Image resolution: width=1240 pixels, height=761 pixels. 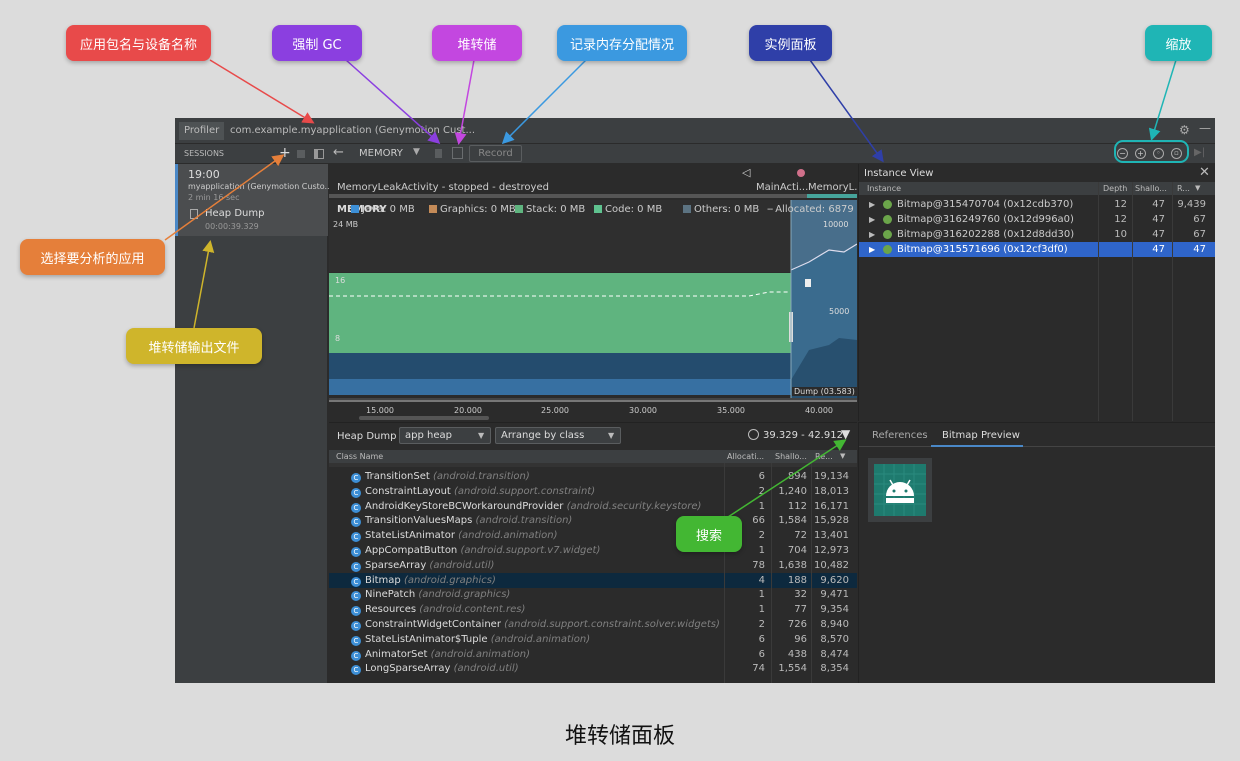 What do you see at coordinates (1140, 153) in the screenshot?
I see `zoom-in-icon: +` at bounding box center [1140, 153].